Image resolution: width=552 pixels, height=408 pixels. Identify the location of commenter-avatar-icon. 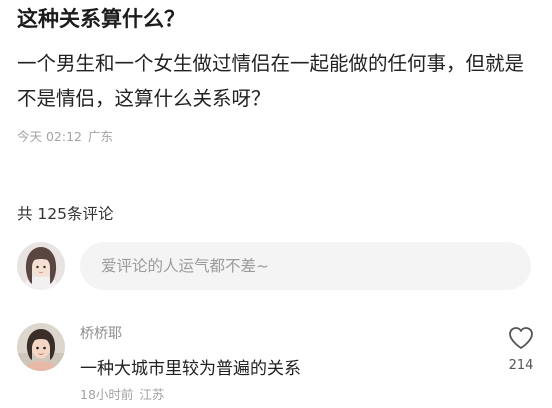
(41, 347).